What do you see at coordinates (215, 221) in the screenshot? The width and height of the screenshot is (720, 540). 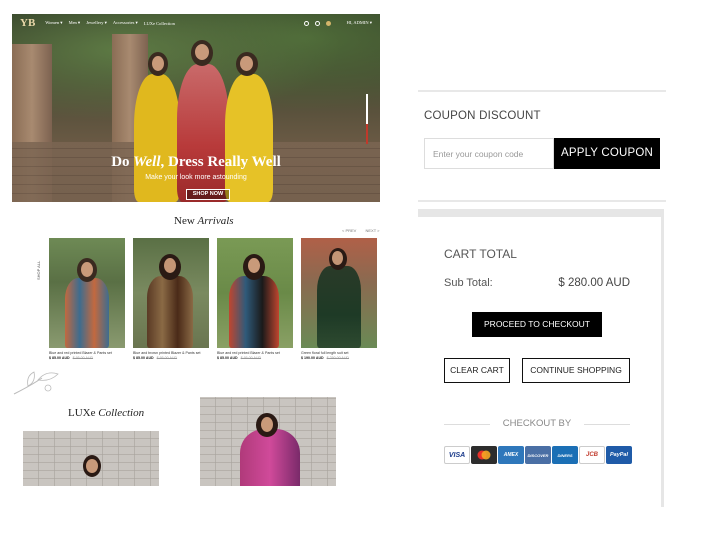 I see `section-title-italic: Arrivals` at bounding box center [215, 221].